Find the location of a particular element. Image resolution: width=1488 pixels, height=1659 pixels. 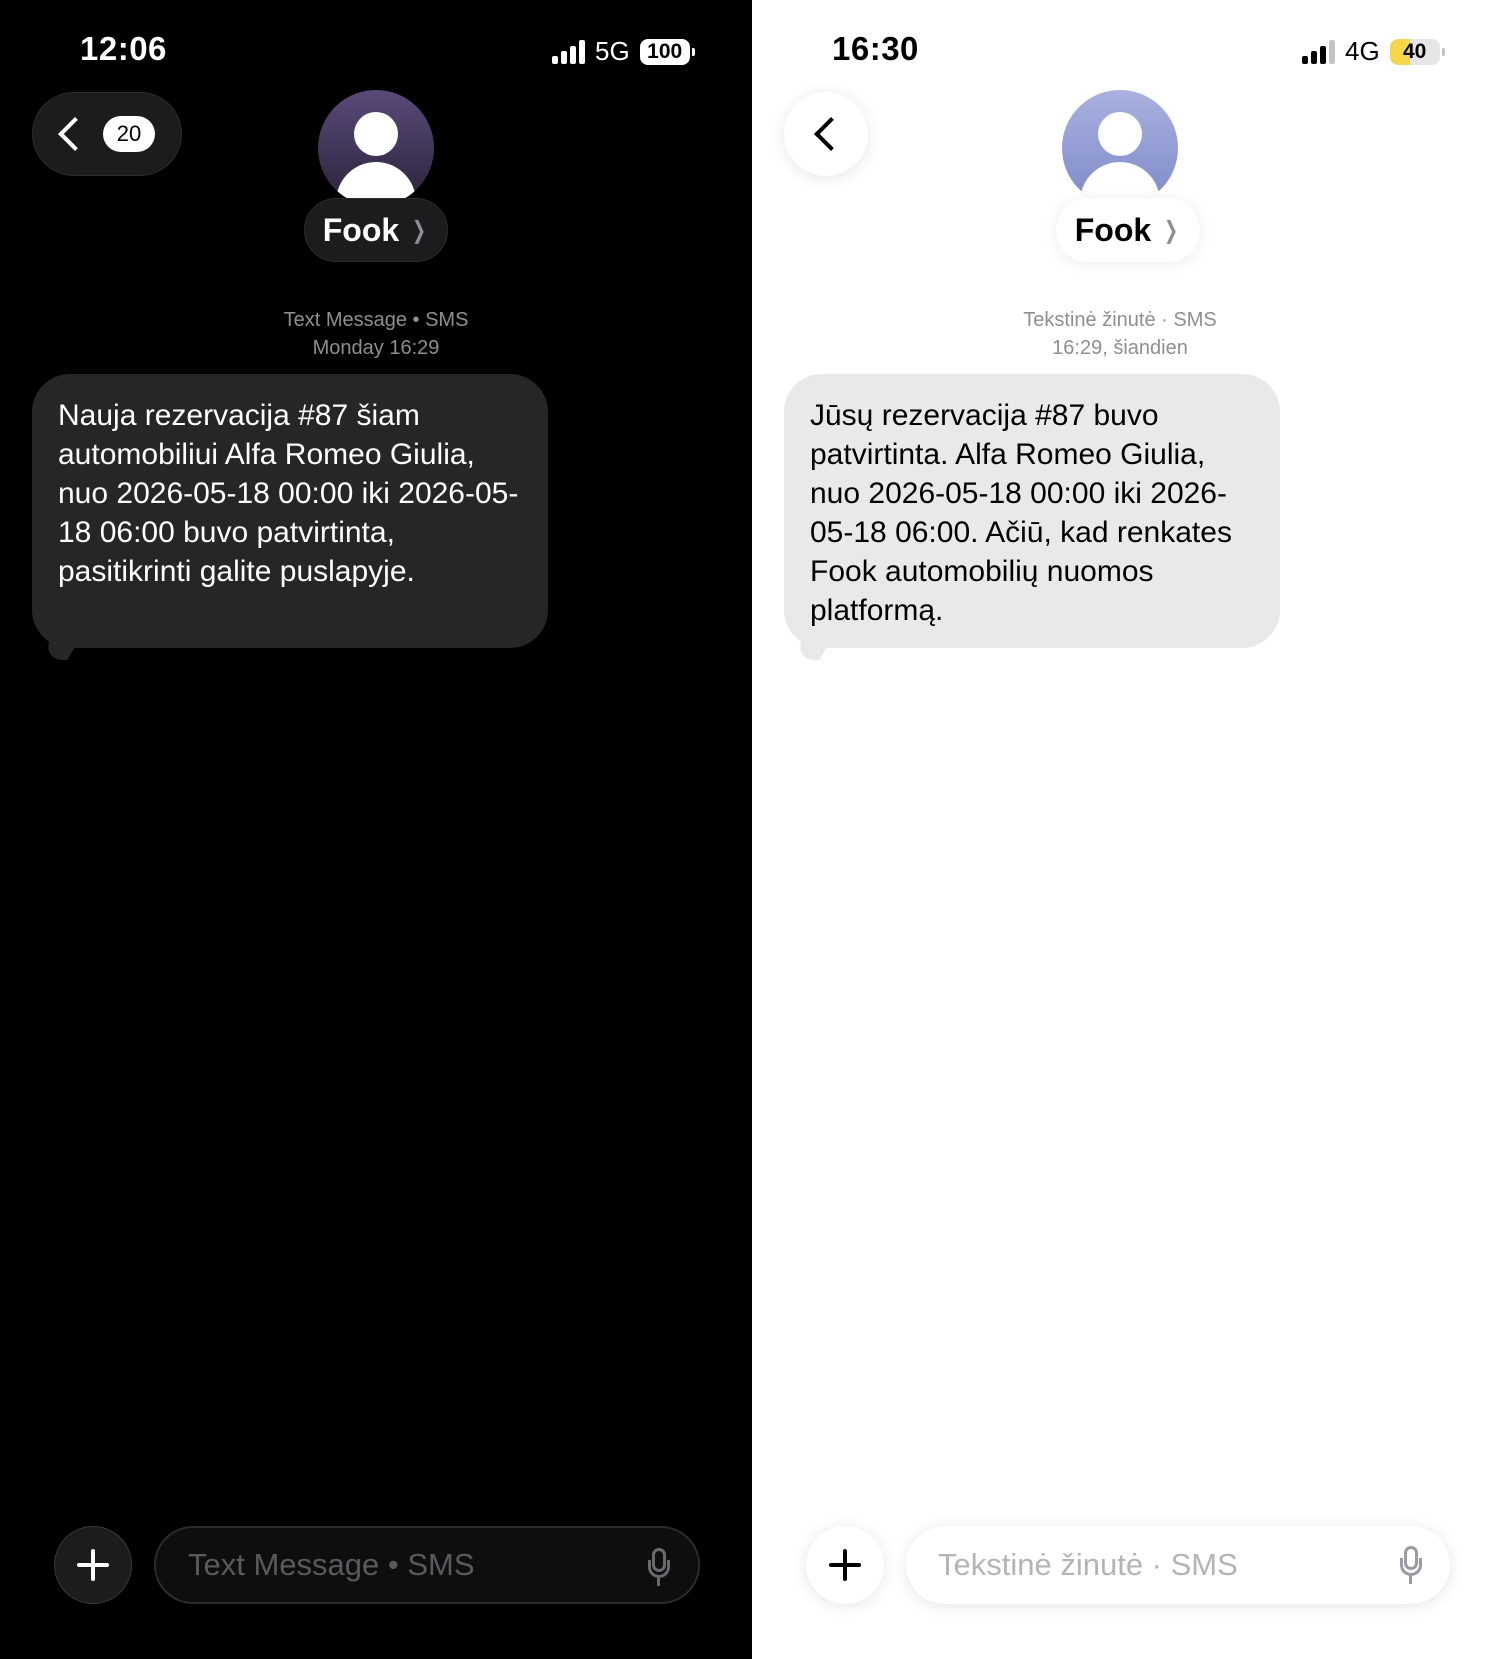

unread-count-badge: 20 is located at coordinates (129, 134).